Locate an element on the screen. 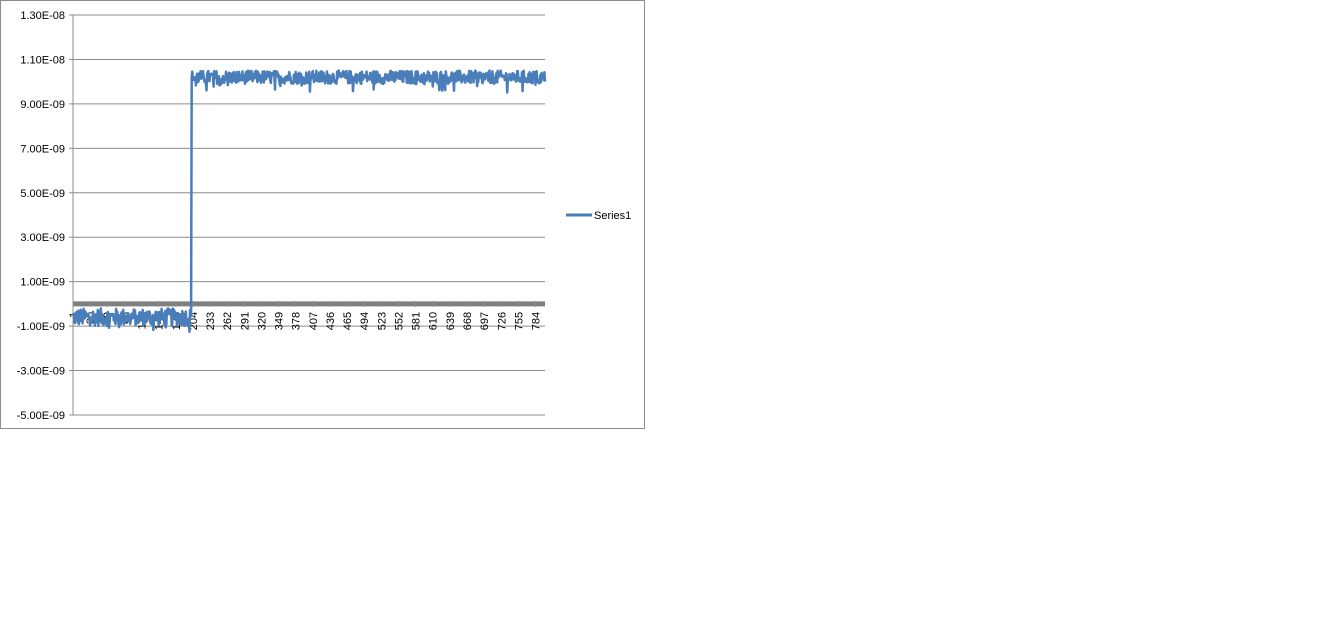  y-tick-label: -3.00E-09 is located at coordinates (41, 372).